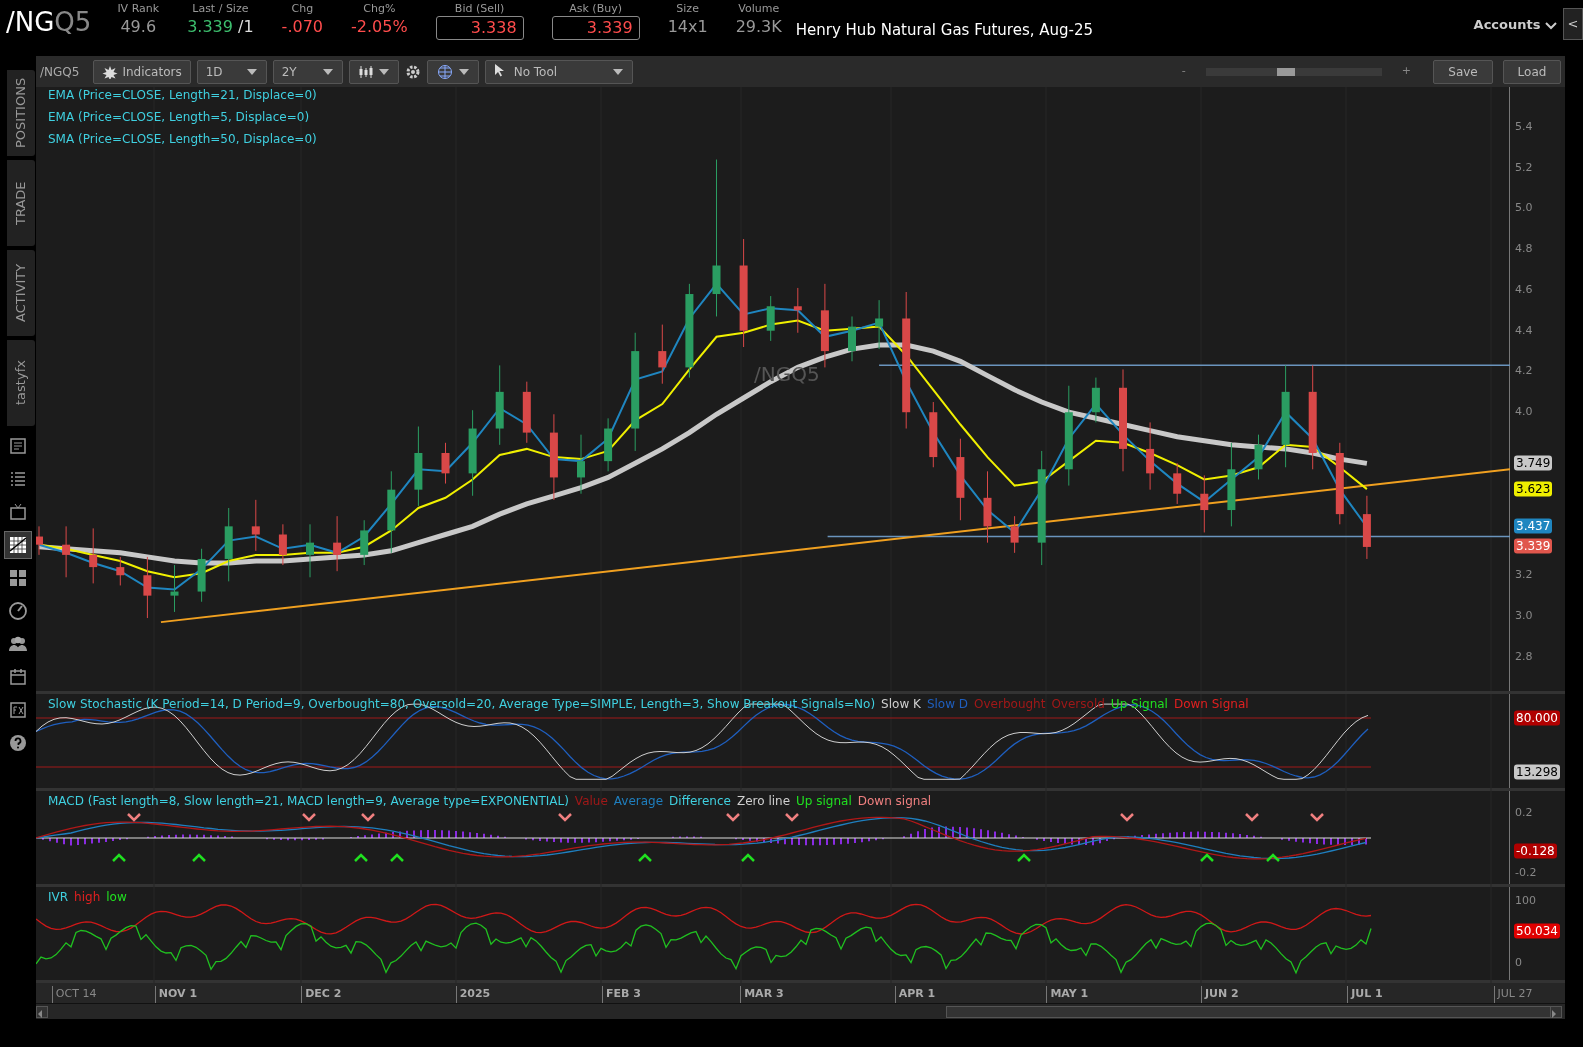 Image resolution: width=1583 pixels, height=1047 pixels. I want to click on axis-tick-label: 0.2, so click(1524, 812).